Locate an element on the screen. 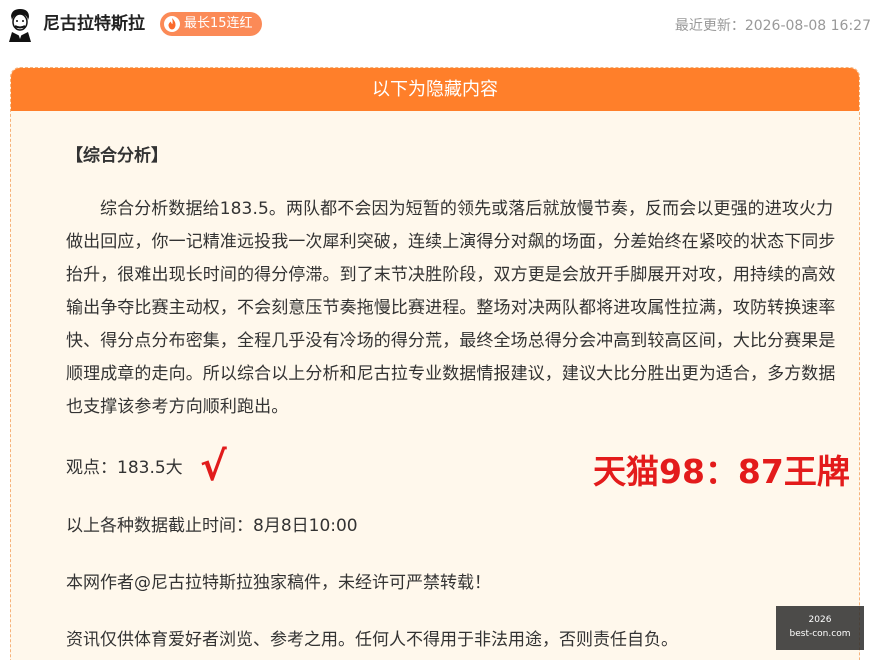  article-header: 尼古拉特斯拉 最长15连红 最近更新：2026-08-08 16:27 is located at coordinates (437, 25).